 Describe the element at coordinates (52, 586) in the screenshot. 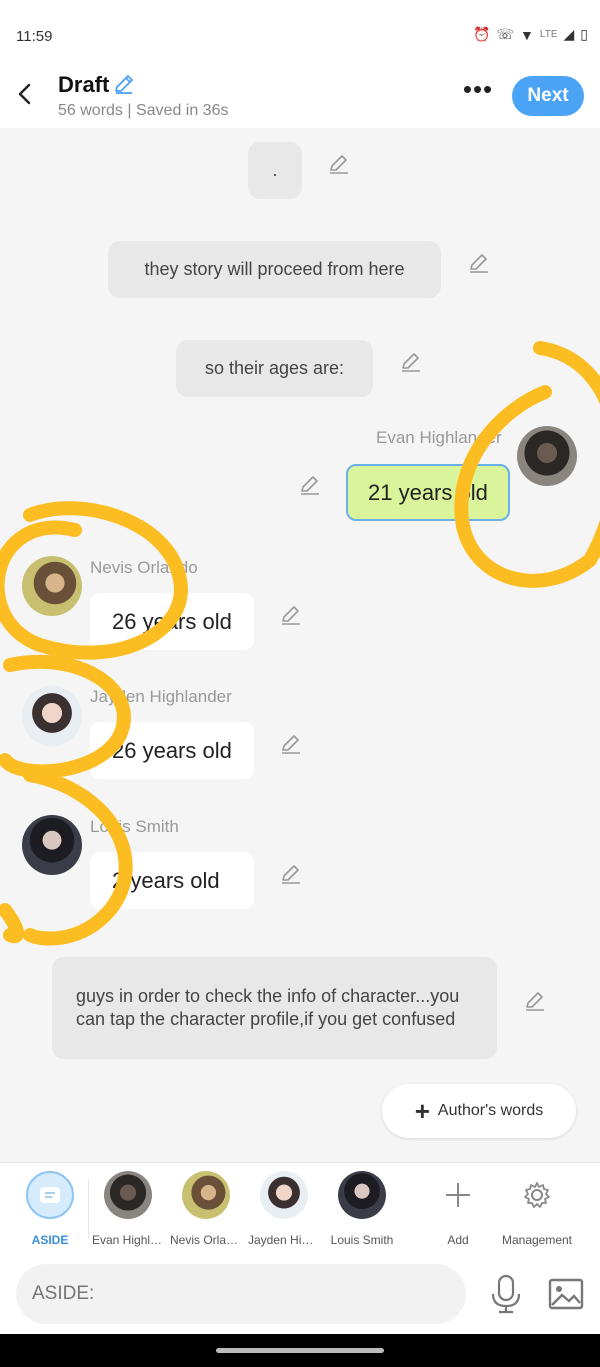

I see `avatar-nevis` at that location.